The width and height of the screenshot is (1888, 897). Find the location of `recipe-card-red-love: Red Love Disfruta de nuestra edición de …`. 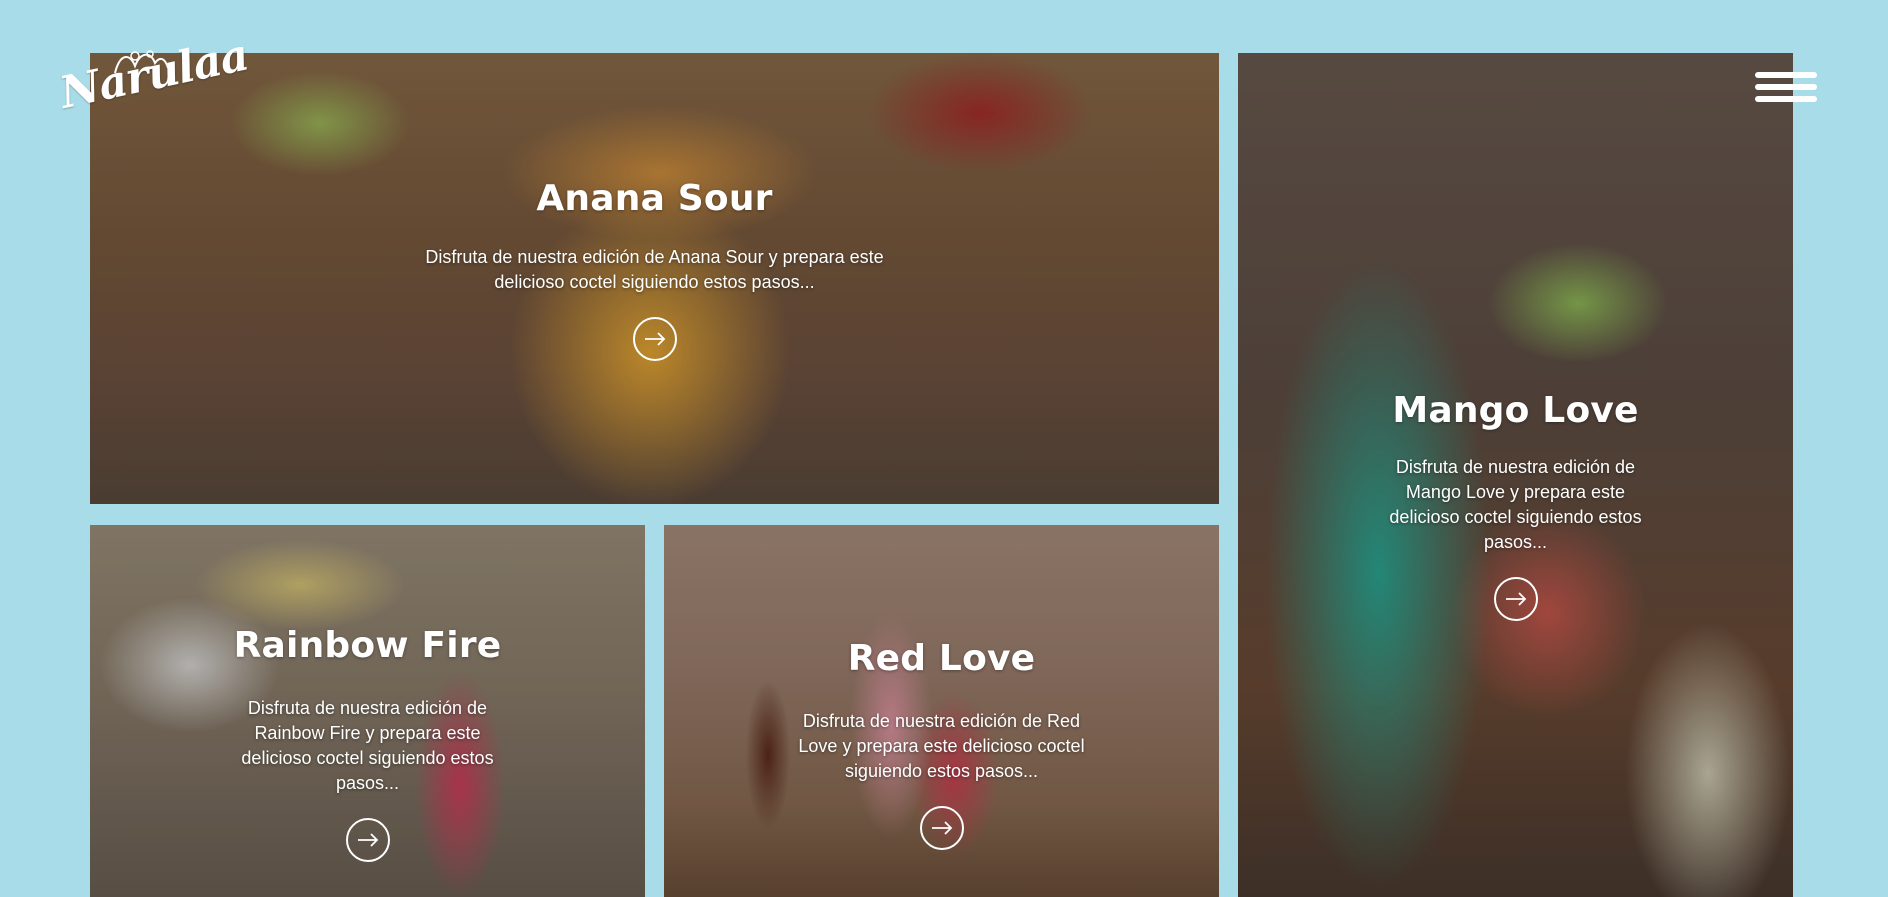

recipe-card-red-love: Red Love Disfruta de nuestra edición de … is located at coordinates (941, 711).